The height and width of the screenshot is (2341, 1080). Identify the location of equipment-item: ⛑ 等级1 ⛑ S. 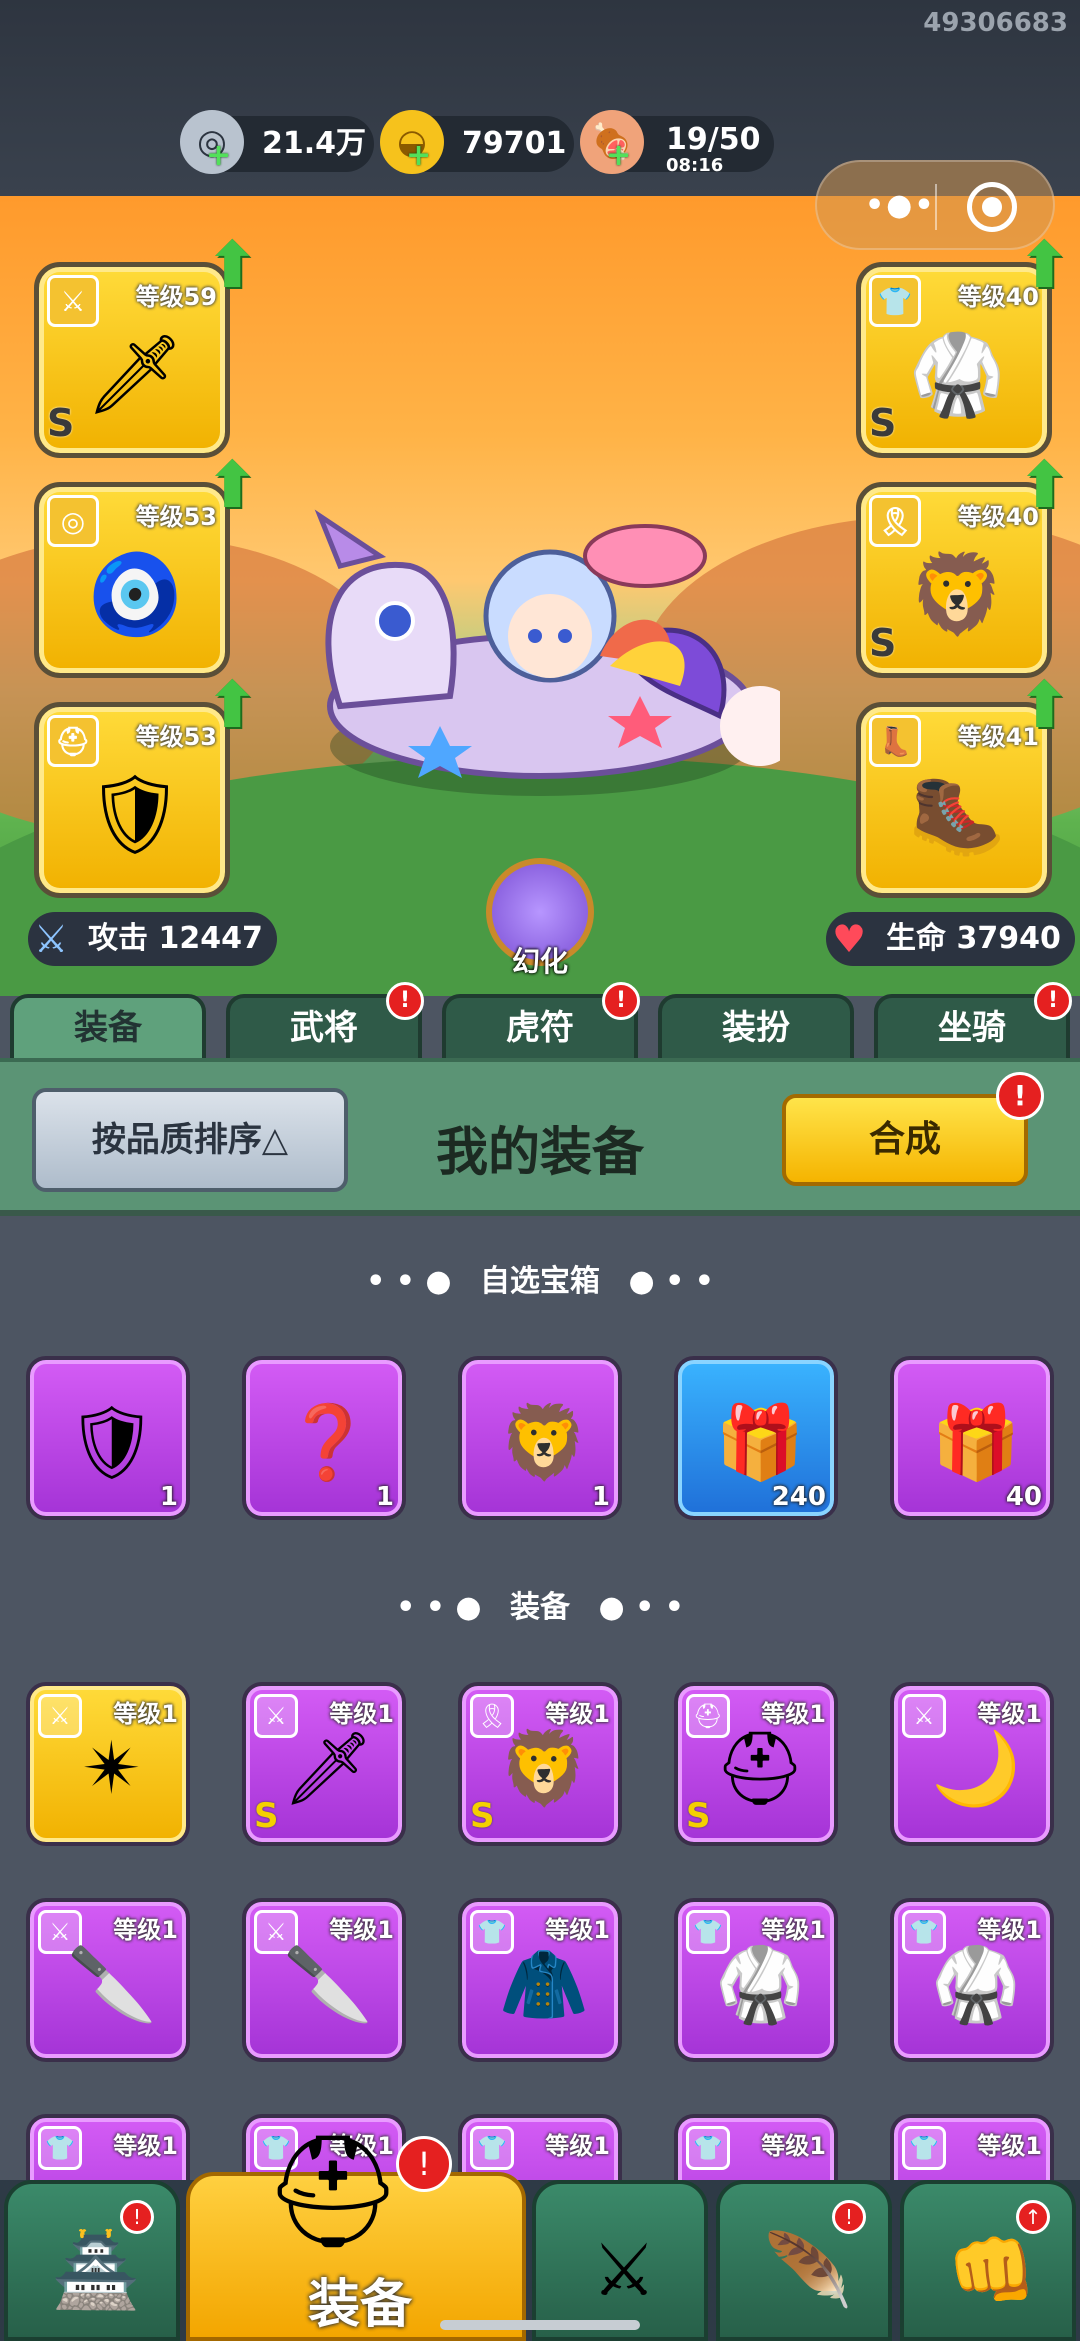
(756, 1764).